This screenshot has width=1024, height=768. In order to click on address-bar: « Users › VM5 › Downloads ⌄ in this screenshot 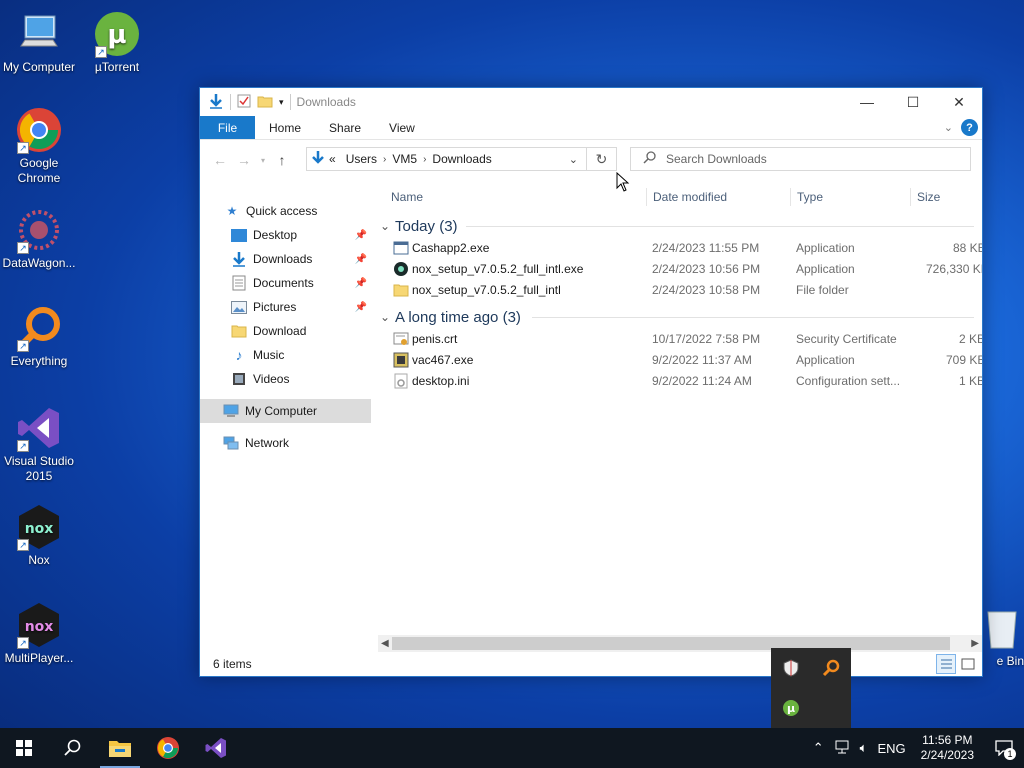, I will do `click(446, 159)`.